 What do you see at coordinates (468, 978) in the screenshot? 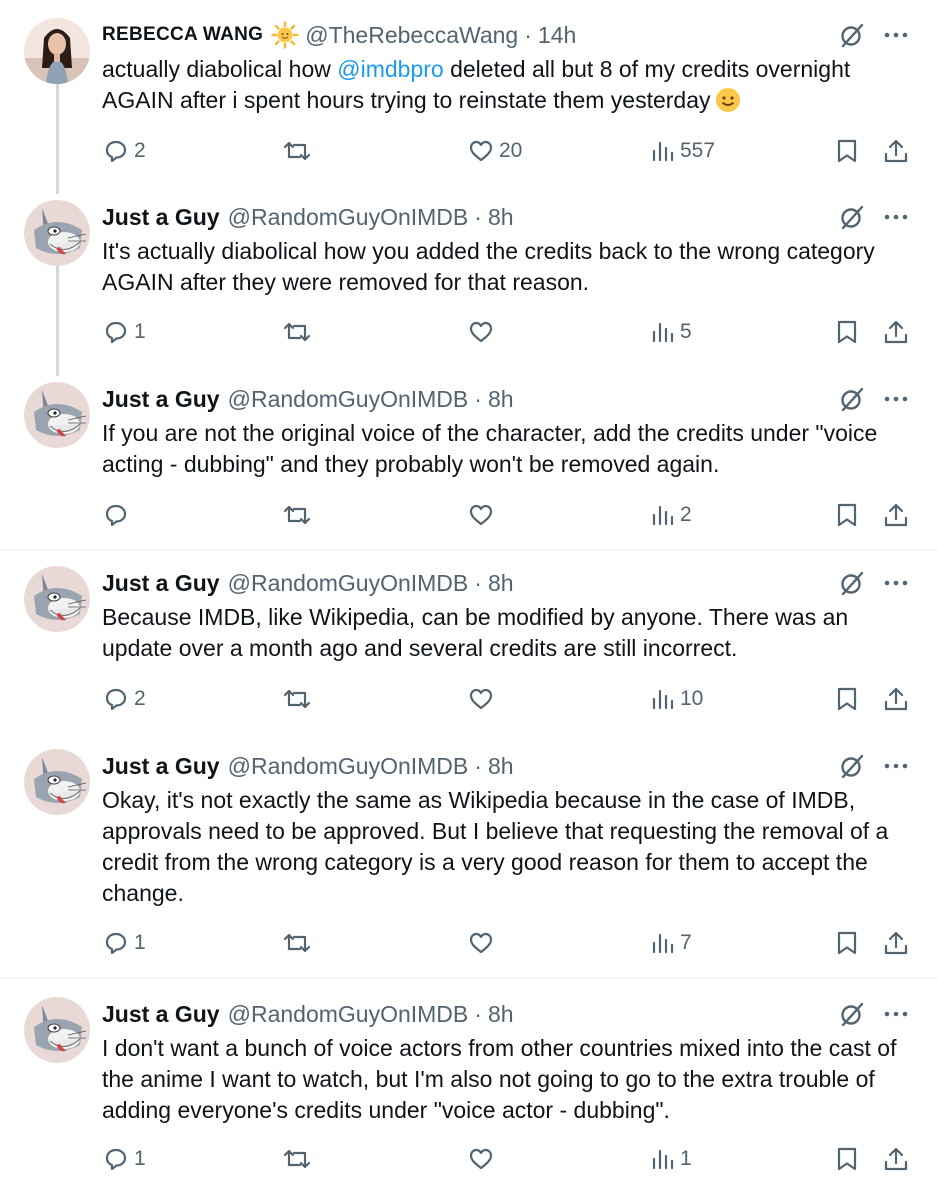
I see `tweet-separator` at bounding box center [468, 978].